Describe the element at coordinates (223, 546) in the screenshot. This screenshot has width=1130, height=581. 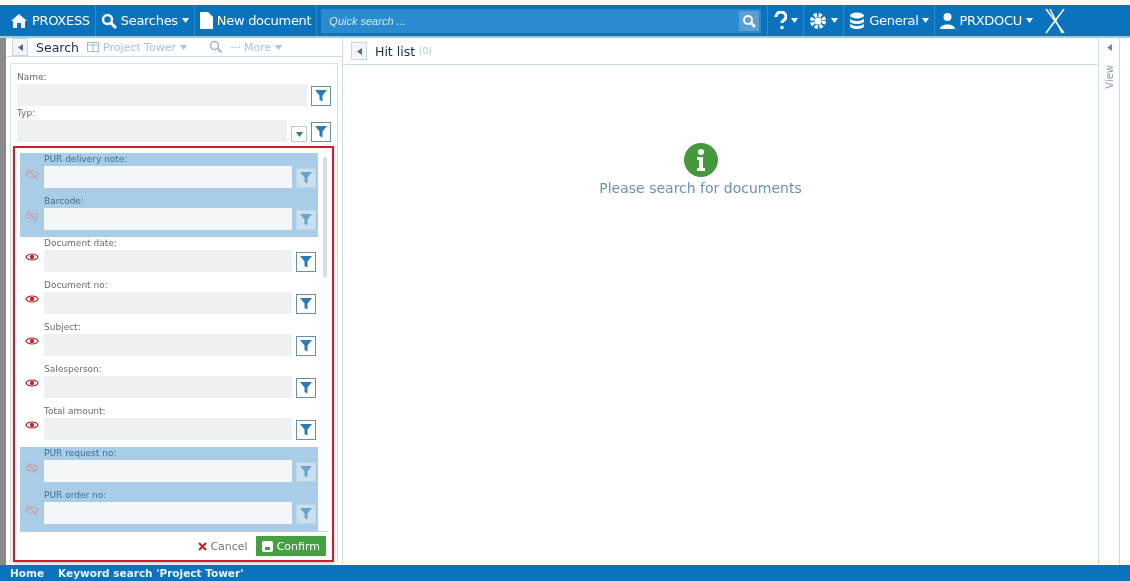
I see `cancel-button: Cancel` at that location.